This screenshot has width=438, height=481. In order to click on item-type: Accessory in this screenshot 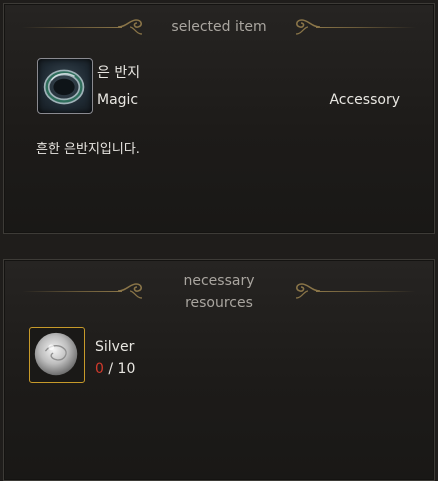, I will do `click(364, 100)`.